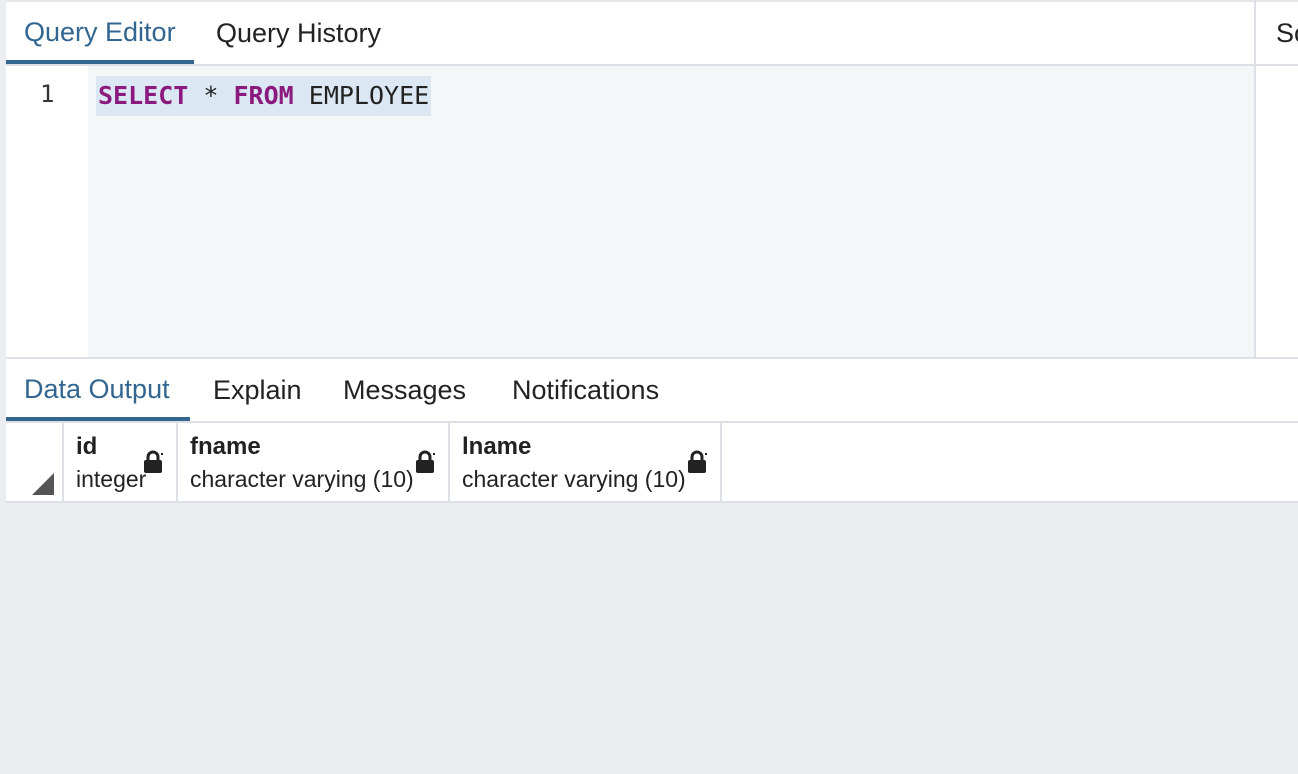 This screenshot has height=774, width=1298. Describe the element at coordinates (225, 446) in the screenshot. I see `column-name: fname` at that location.